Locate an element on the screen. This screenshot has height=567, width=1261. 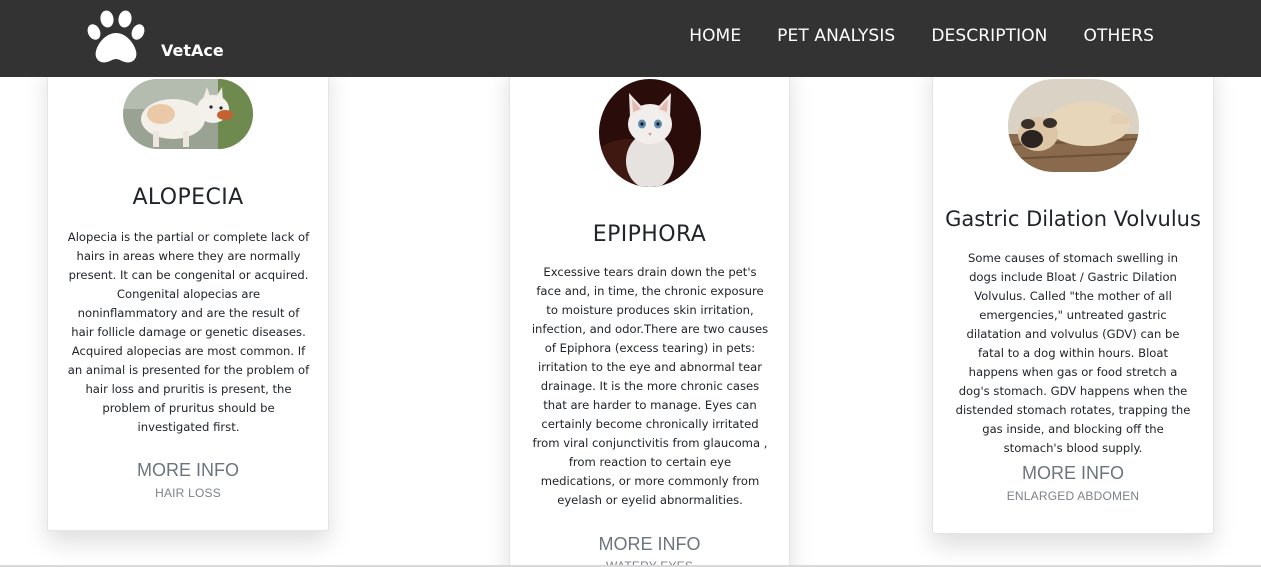
card-title: ALOPECIA is located at coordinates (188, 197).